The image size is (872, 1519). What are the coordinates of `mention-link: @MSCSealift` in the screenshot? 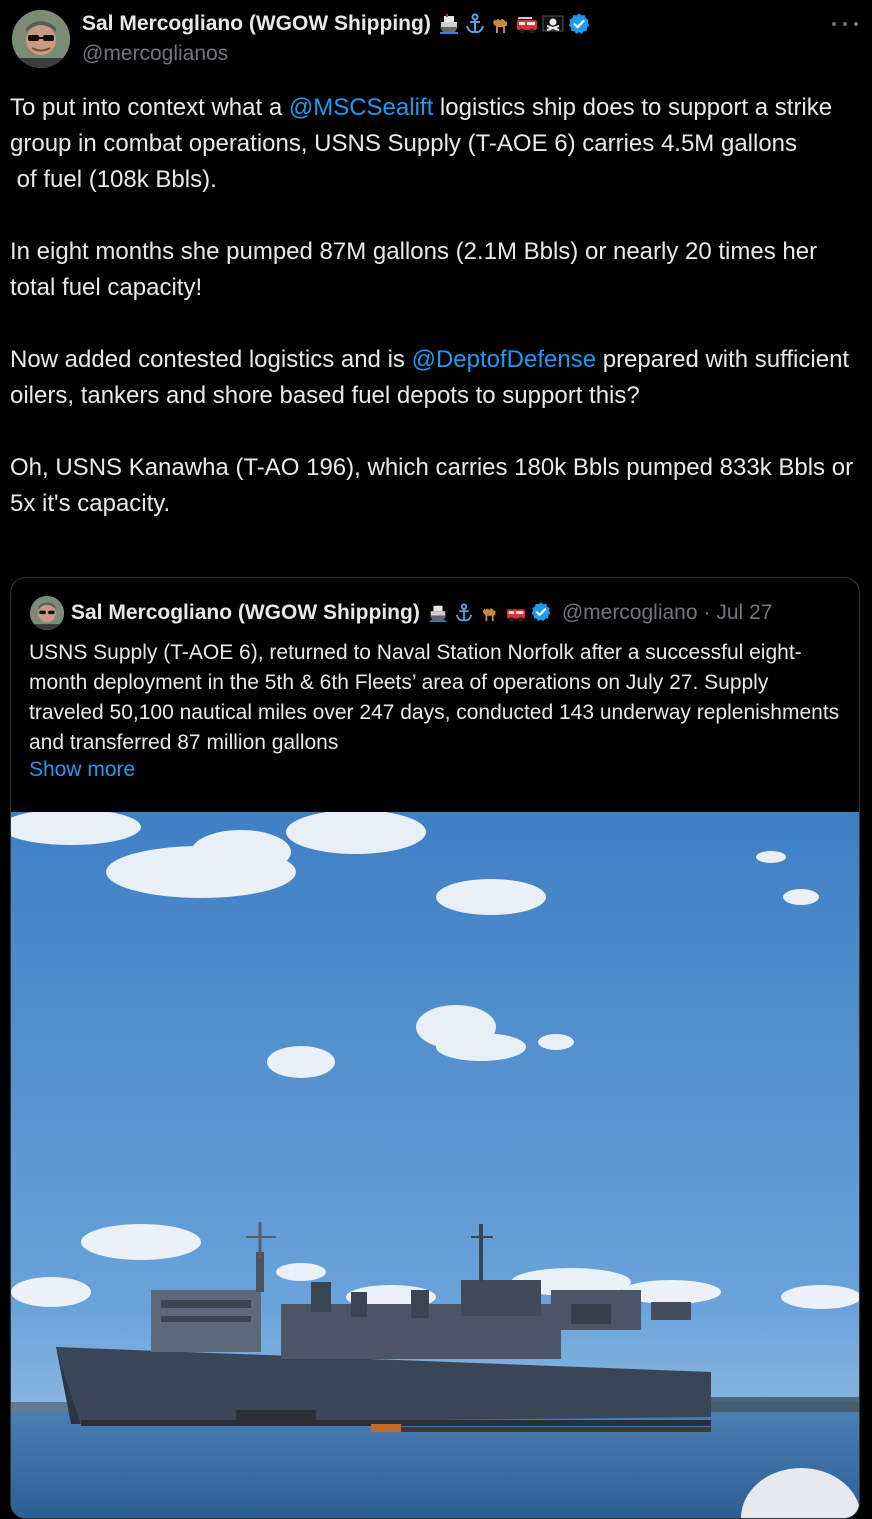 It's located at (361, 107).